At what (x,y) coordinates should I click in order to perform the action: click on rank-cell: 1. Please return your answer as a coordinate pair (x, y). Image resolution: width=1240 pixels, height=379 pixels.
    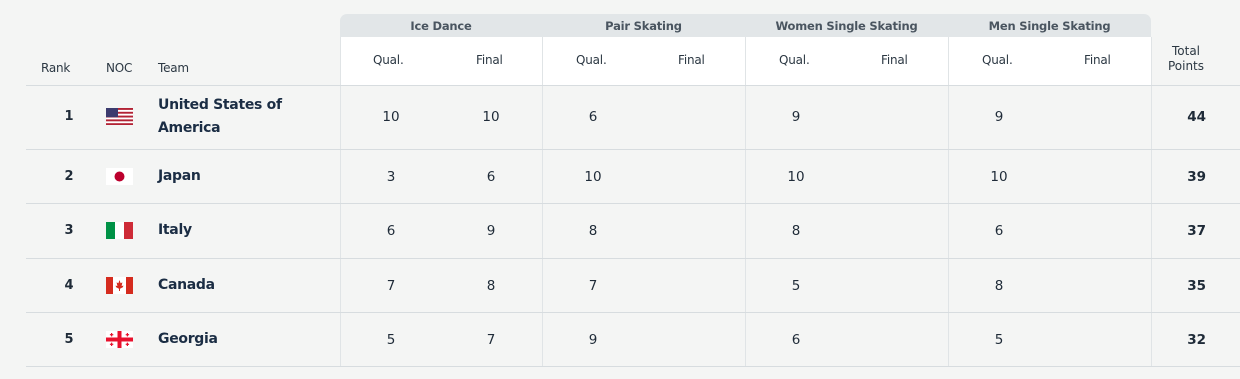
    Looking at the image, I should click on (69, 116).